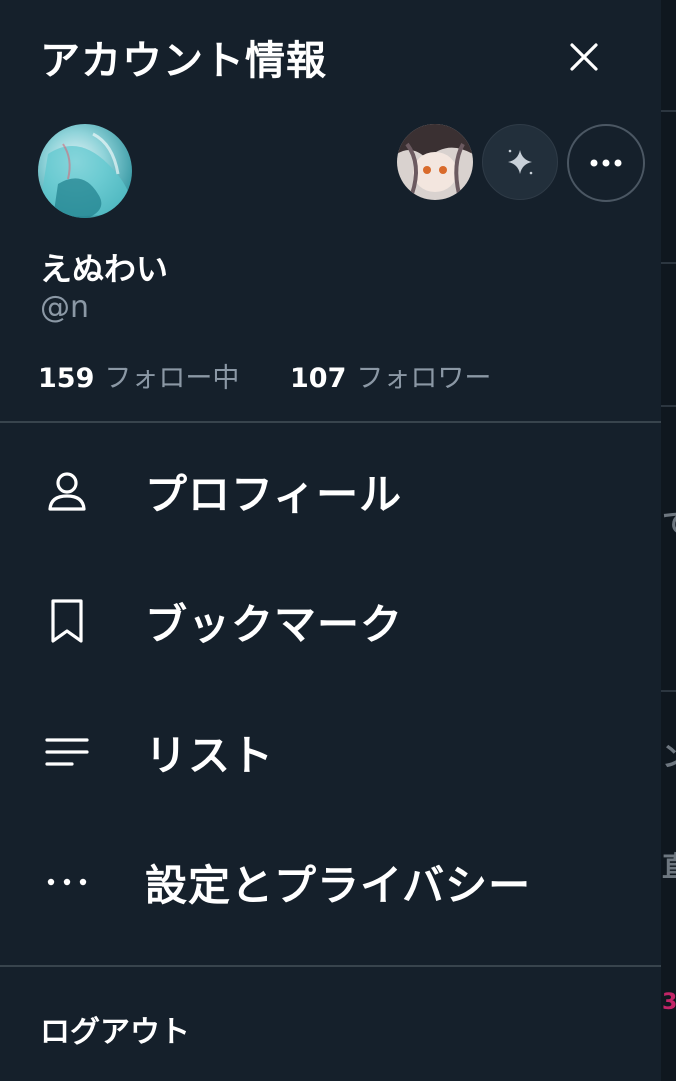  Describe the element at coordinates (67, 752) in the screenshot. I see `list-icon` at that location.